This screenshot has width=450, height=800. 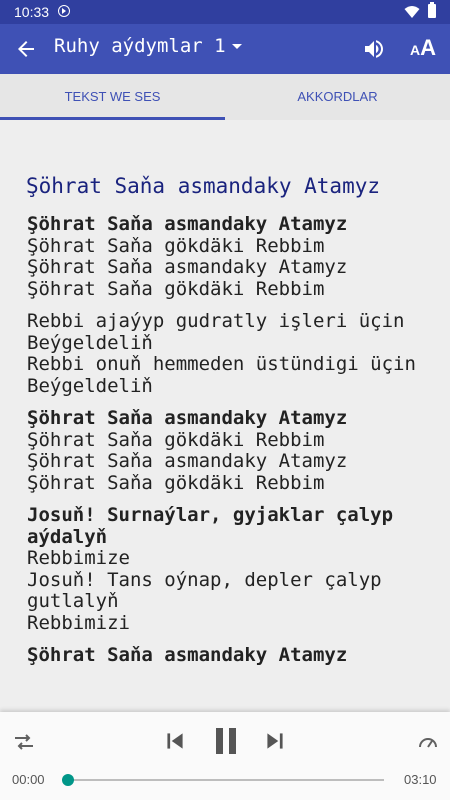 What do you see at coordinates (415, 50) in the screenshot?
I see `font-size-small-label: A` at bounding box center [415, 50].